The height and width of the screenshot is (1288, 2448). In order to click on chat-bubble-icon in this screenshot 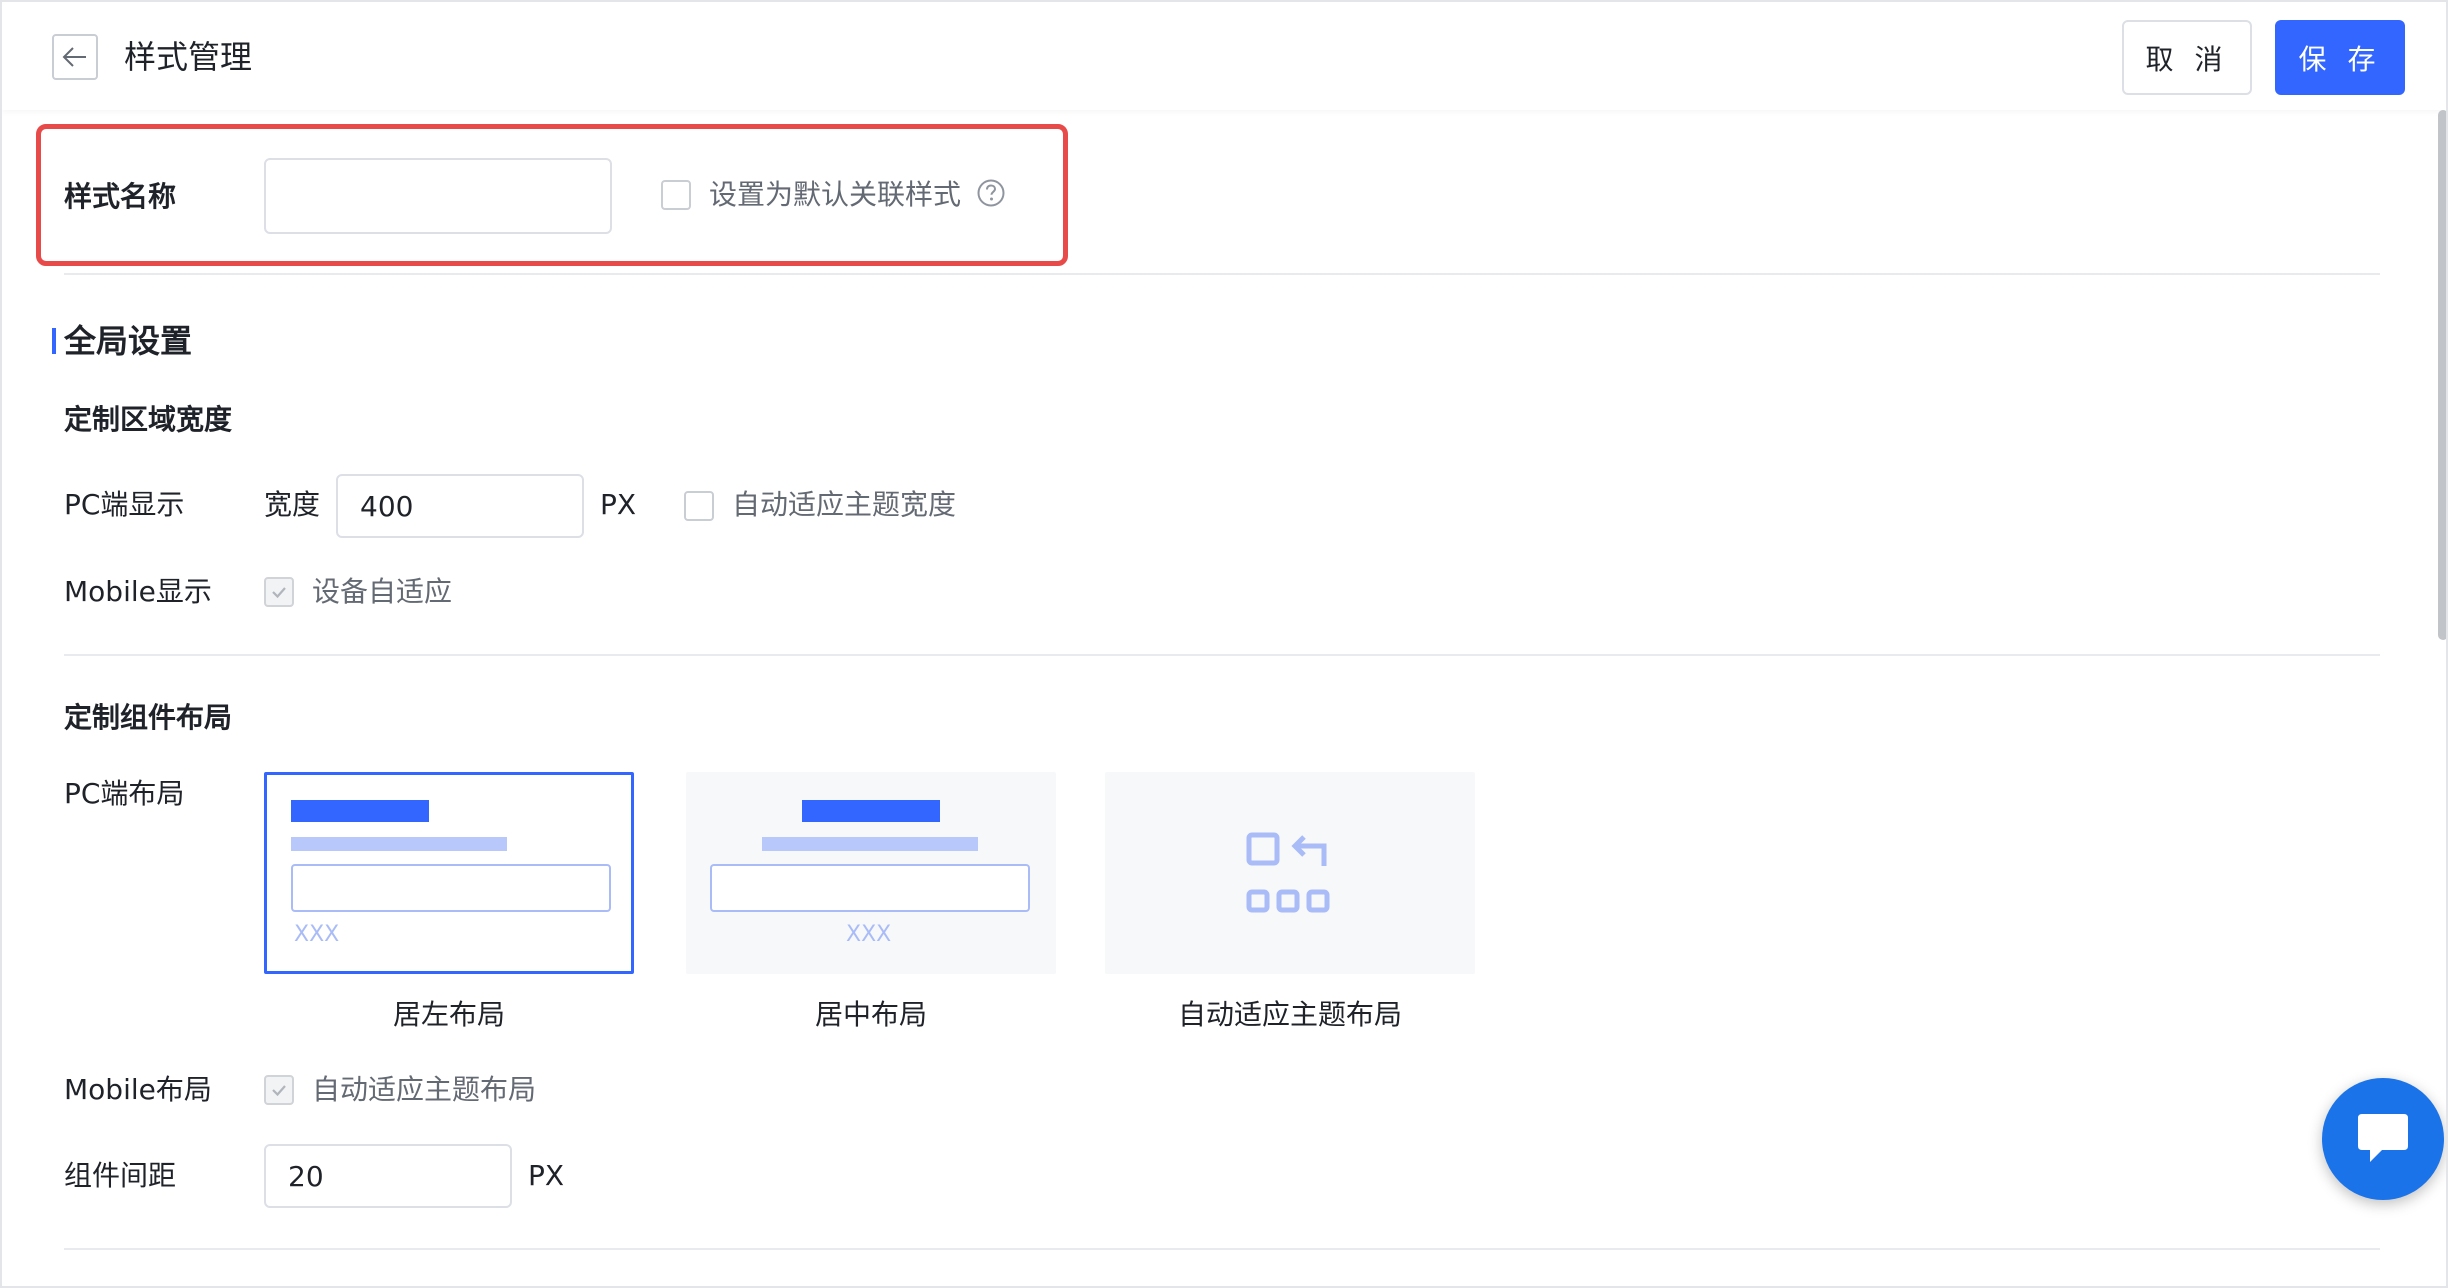, I will do `click(2383, 1138)`.